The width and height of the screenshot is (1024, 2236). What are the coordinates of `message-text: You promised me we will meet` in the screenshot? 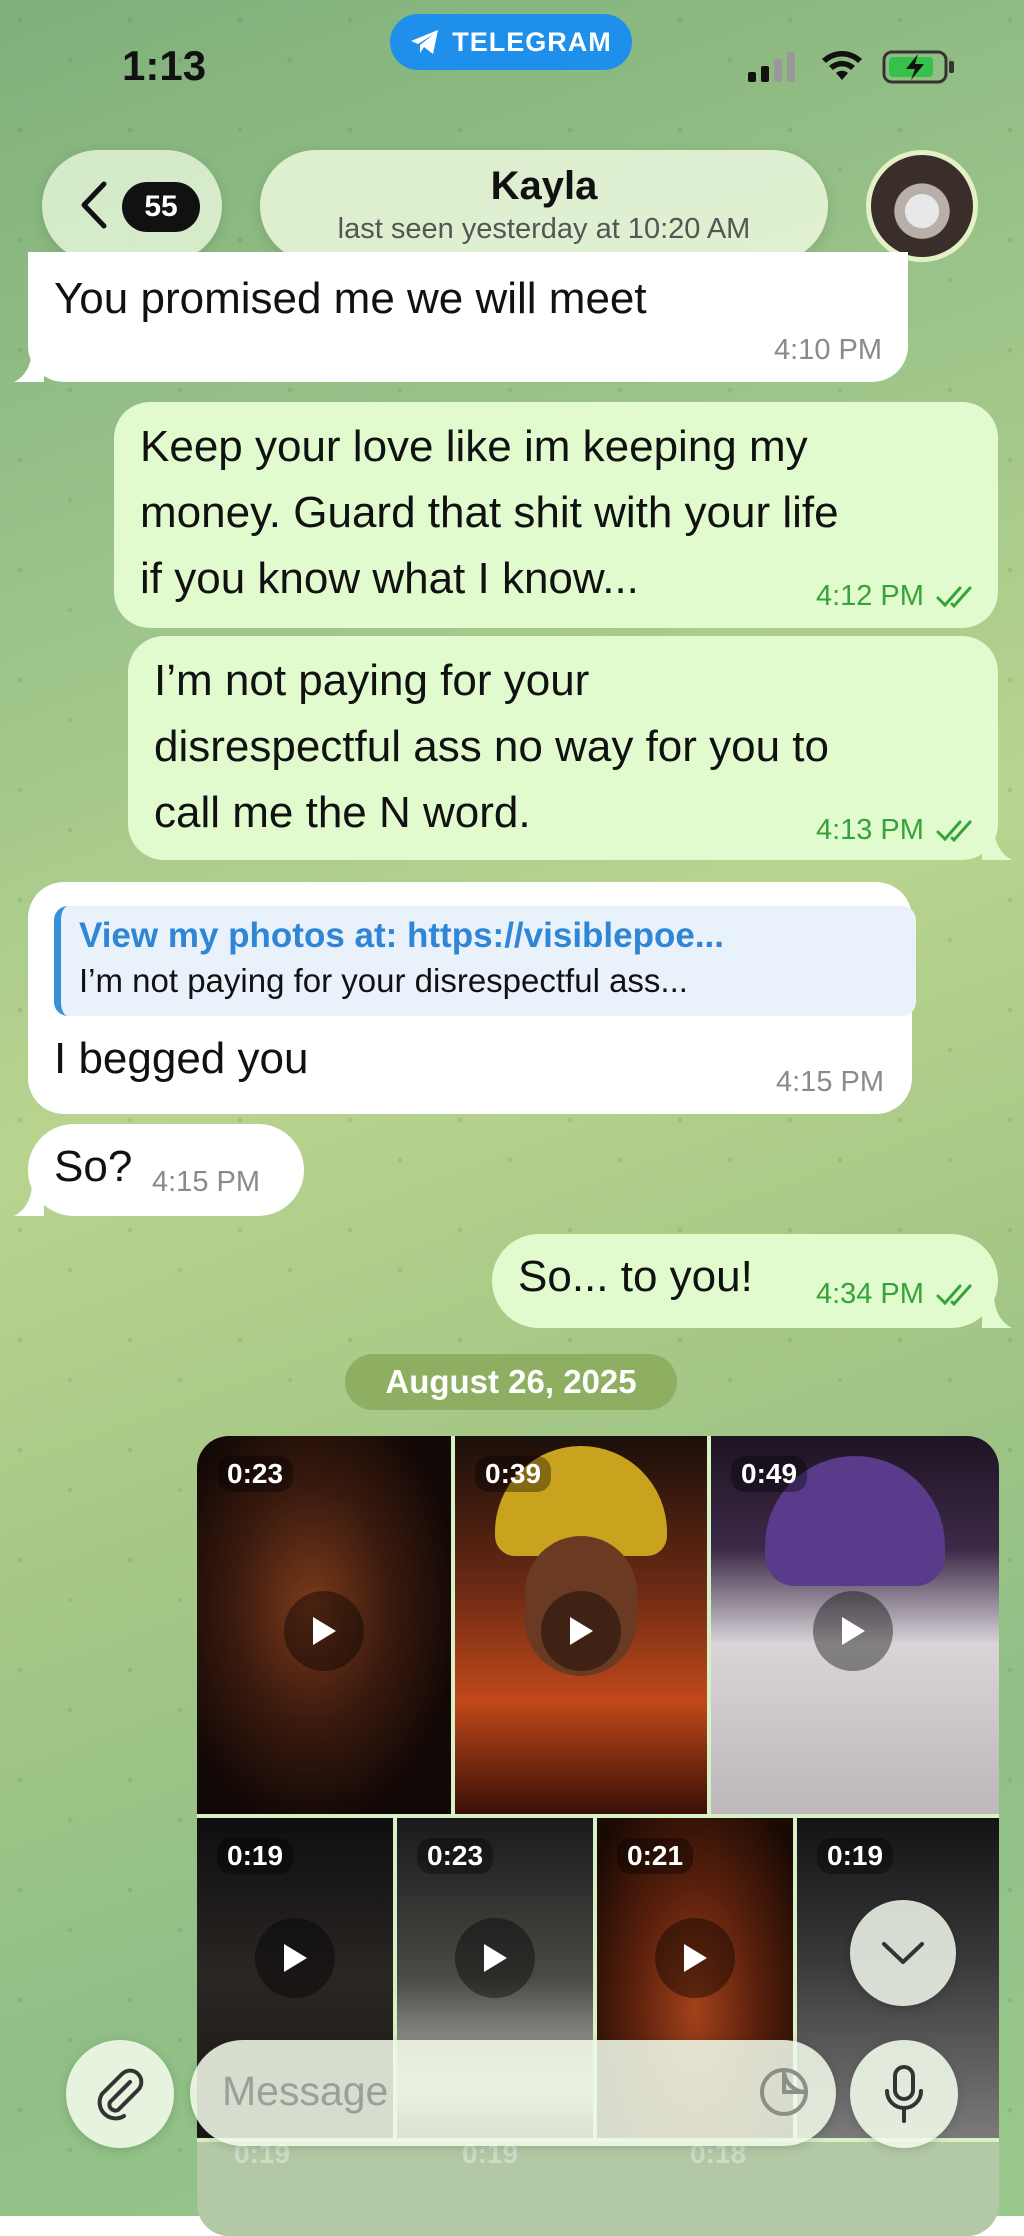 It's located at (350, 298).